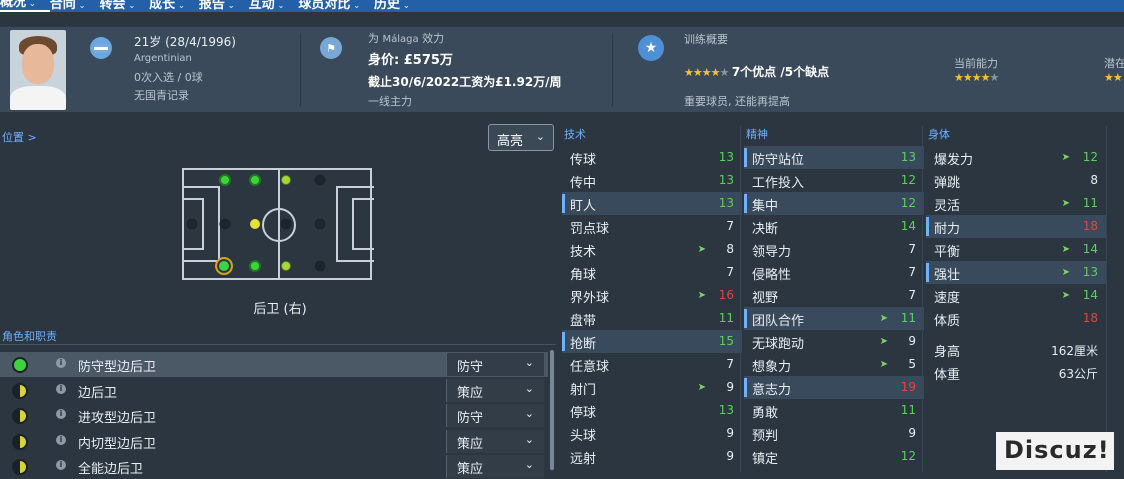  I want to click on role-name: 全能边后卫, so click(111, 469).